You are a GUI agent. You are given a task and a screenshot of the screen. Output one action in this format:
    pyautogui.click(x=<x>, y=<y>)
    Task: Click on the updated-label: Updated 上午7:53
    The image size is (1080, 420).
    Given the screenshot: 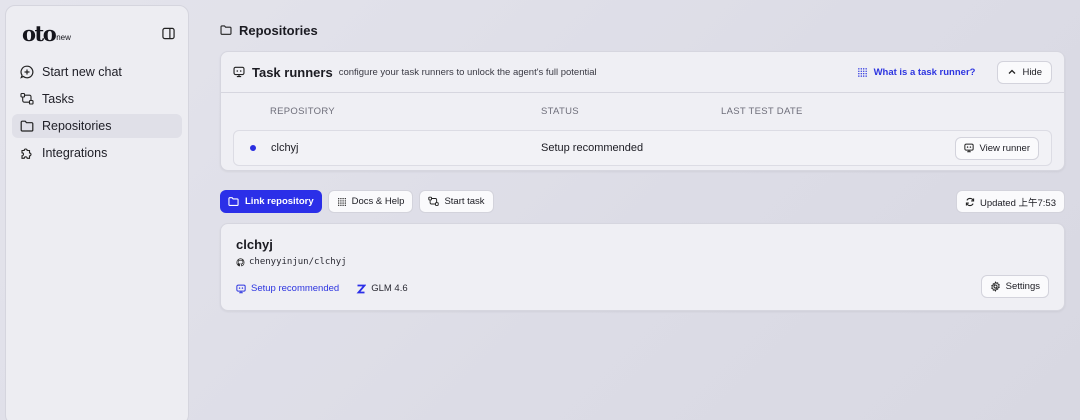 What is the action you would take?
    pyautogui.click(x=1017, y=203)
    